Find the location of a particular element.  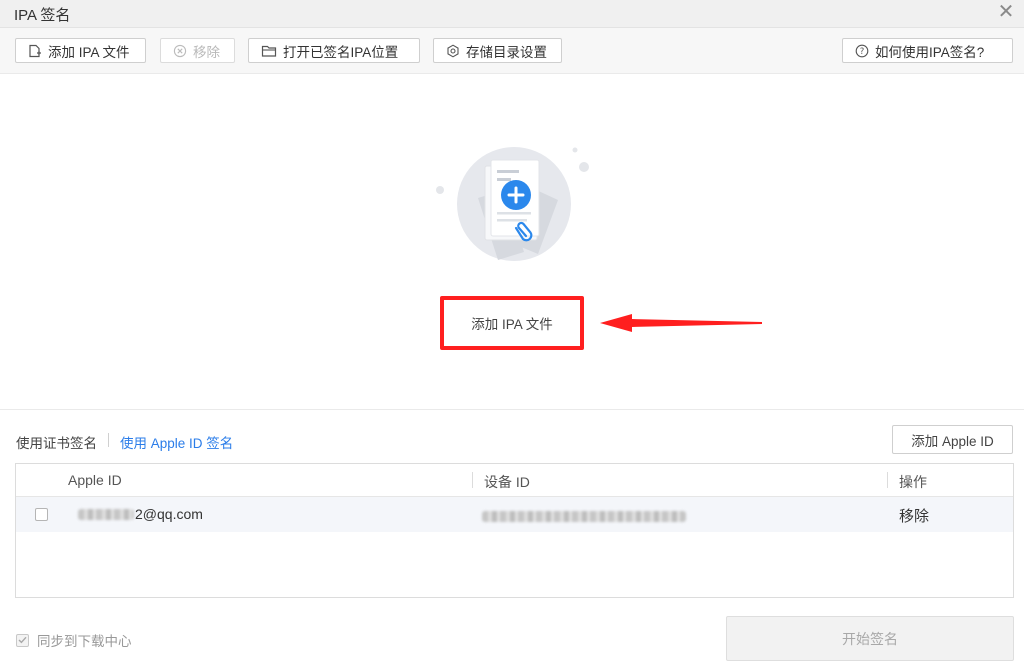

apple-id-cell: 2@qq.com is located at coordinates (140, 514).